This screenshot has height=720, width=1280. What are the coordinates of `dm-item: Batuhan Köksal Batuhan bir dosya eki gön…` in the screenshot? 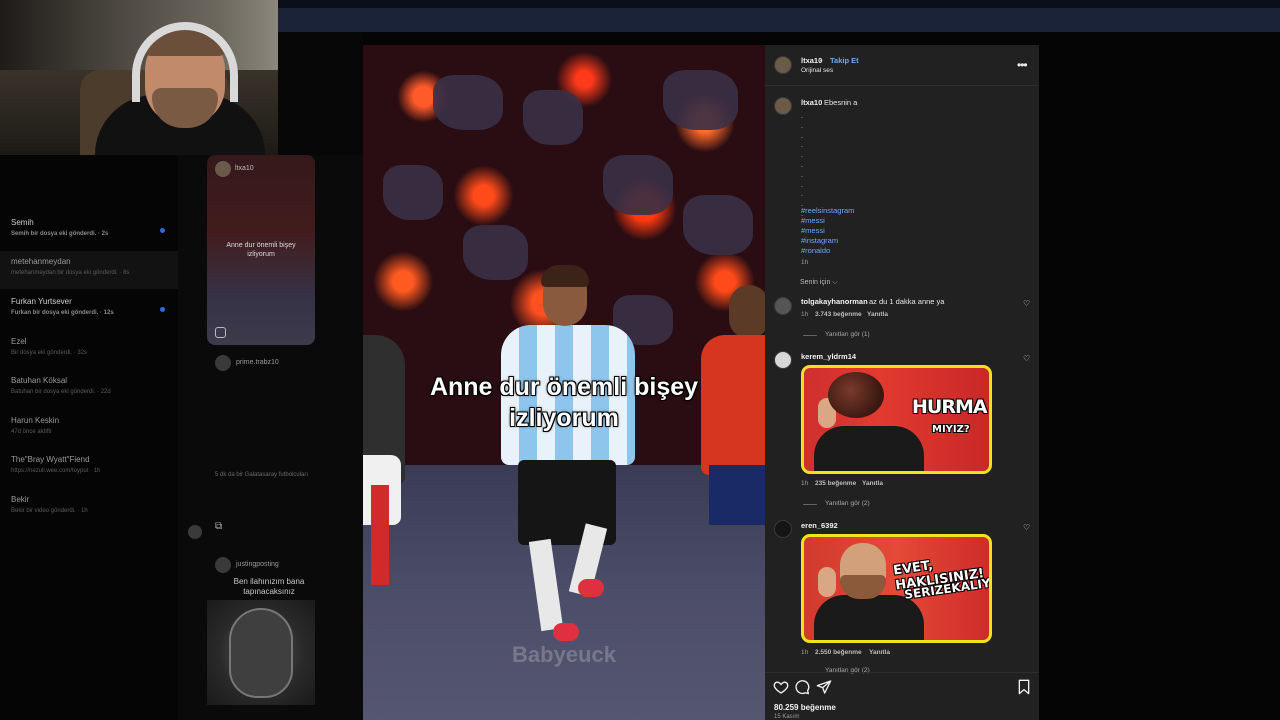 It's located at (89, 389).